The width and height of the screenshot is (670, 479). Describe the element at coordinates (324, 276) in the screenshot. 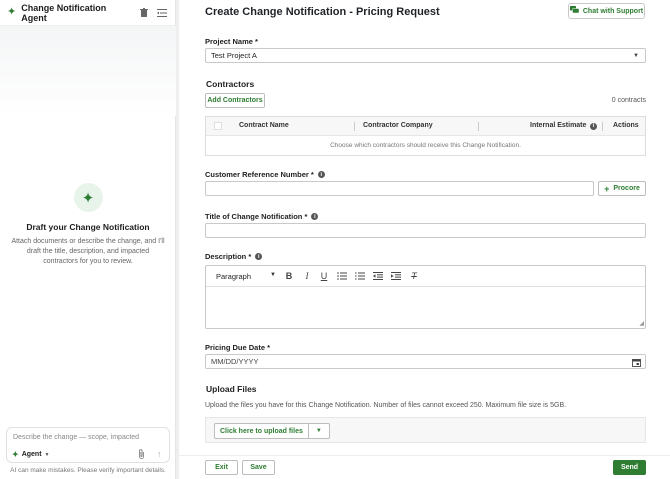

I see `underline-icon: U` at that location.